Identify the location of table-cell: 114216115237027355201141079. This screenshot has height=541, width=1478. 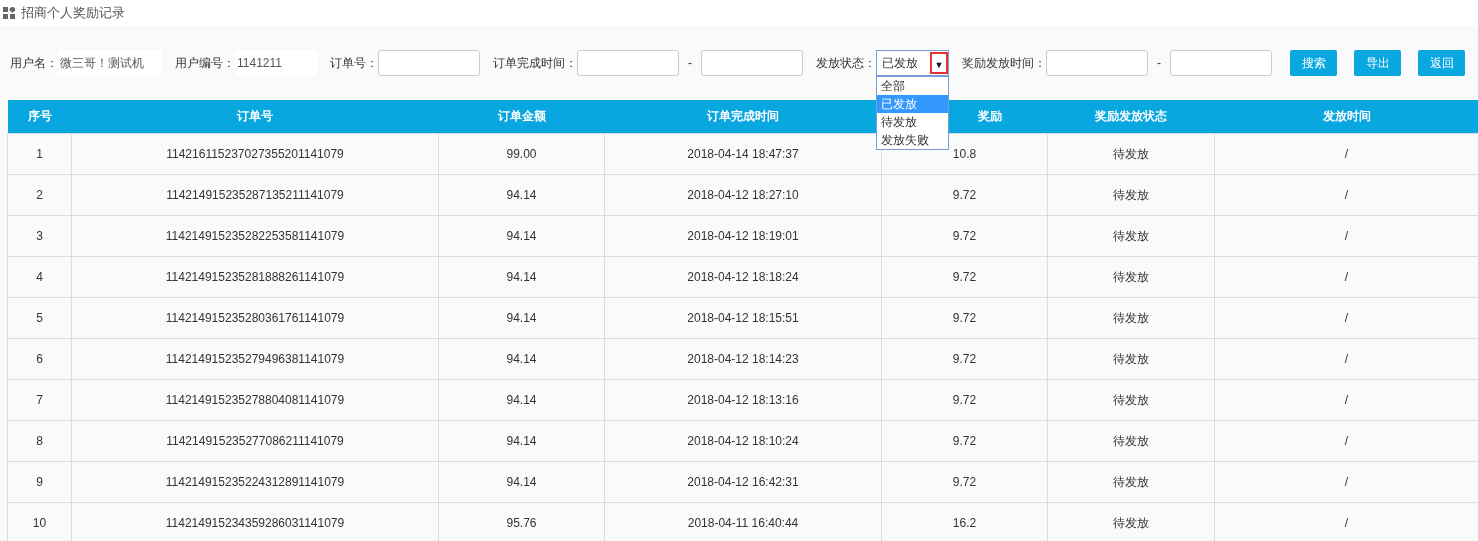
(255, 154).